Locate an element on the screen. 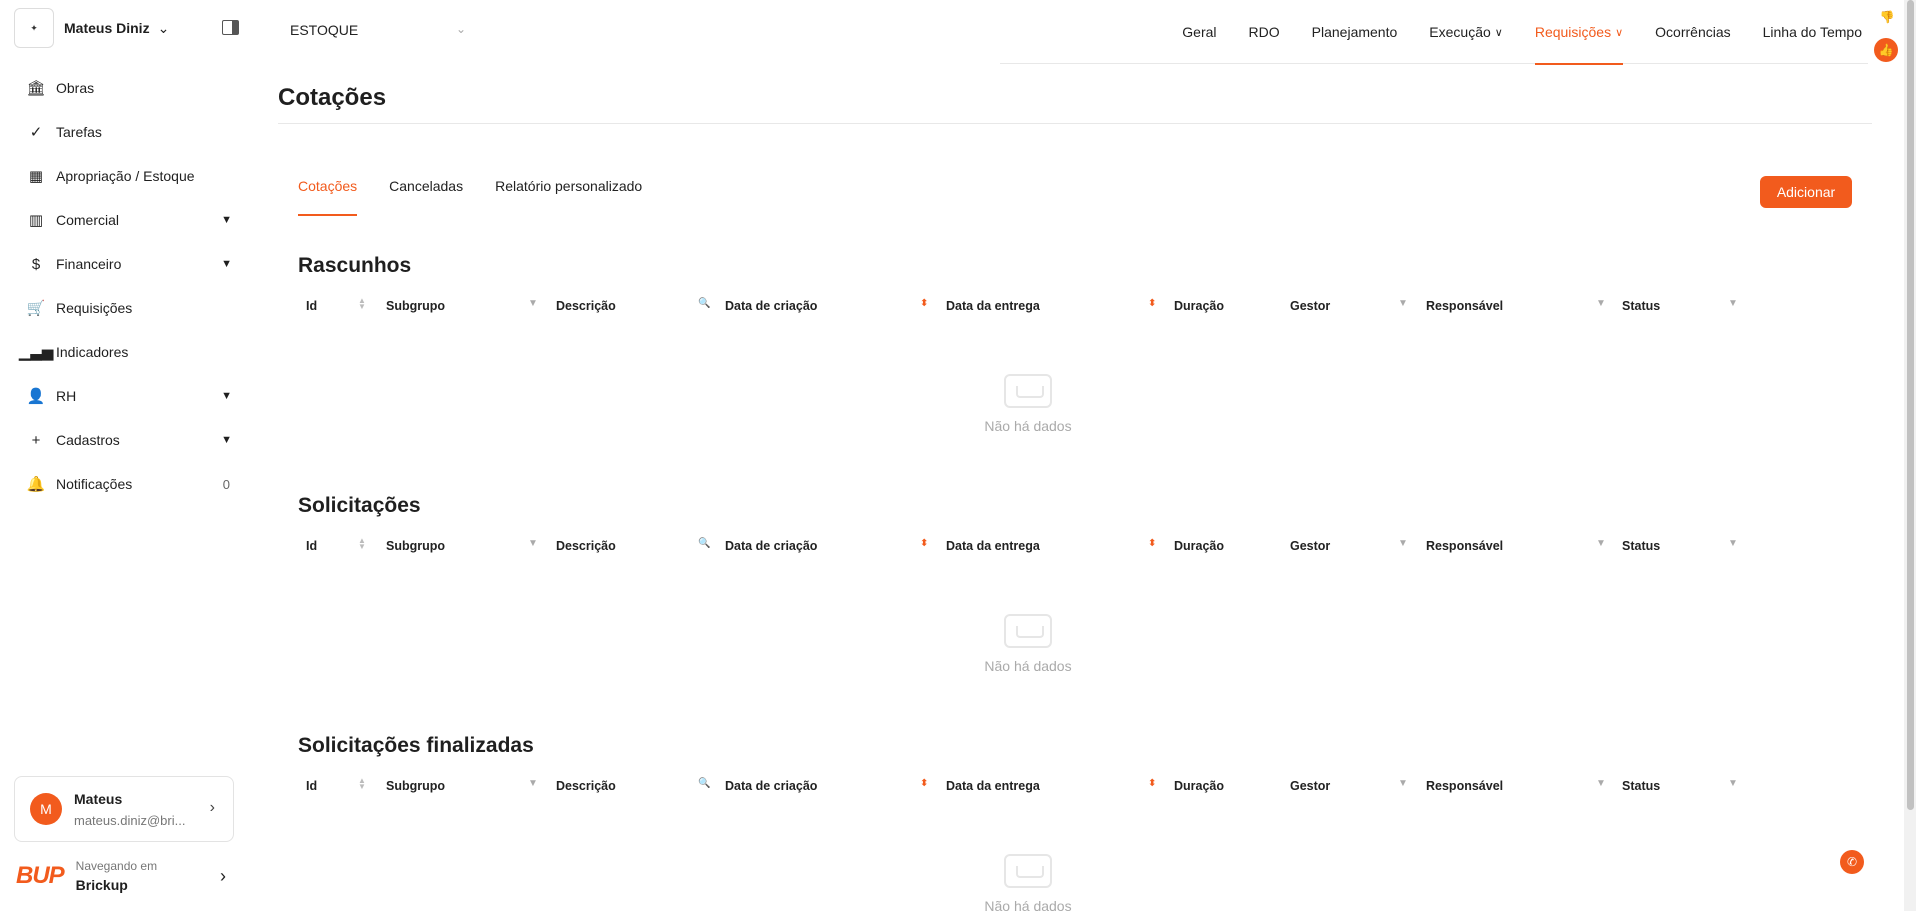  sidebar-item-comercial: ▥ Comercial ▼ is located at coordinates (128, 220).